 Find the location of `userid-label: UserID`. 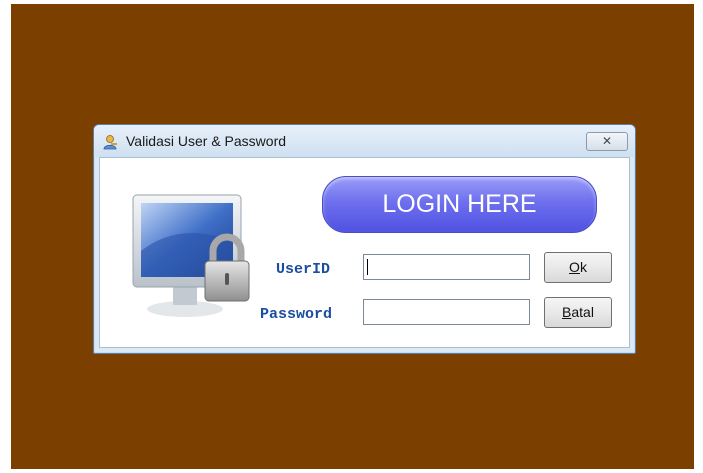

userid-label: UserID is located at coordinates (303, 269).